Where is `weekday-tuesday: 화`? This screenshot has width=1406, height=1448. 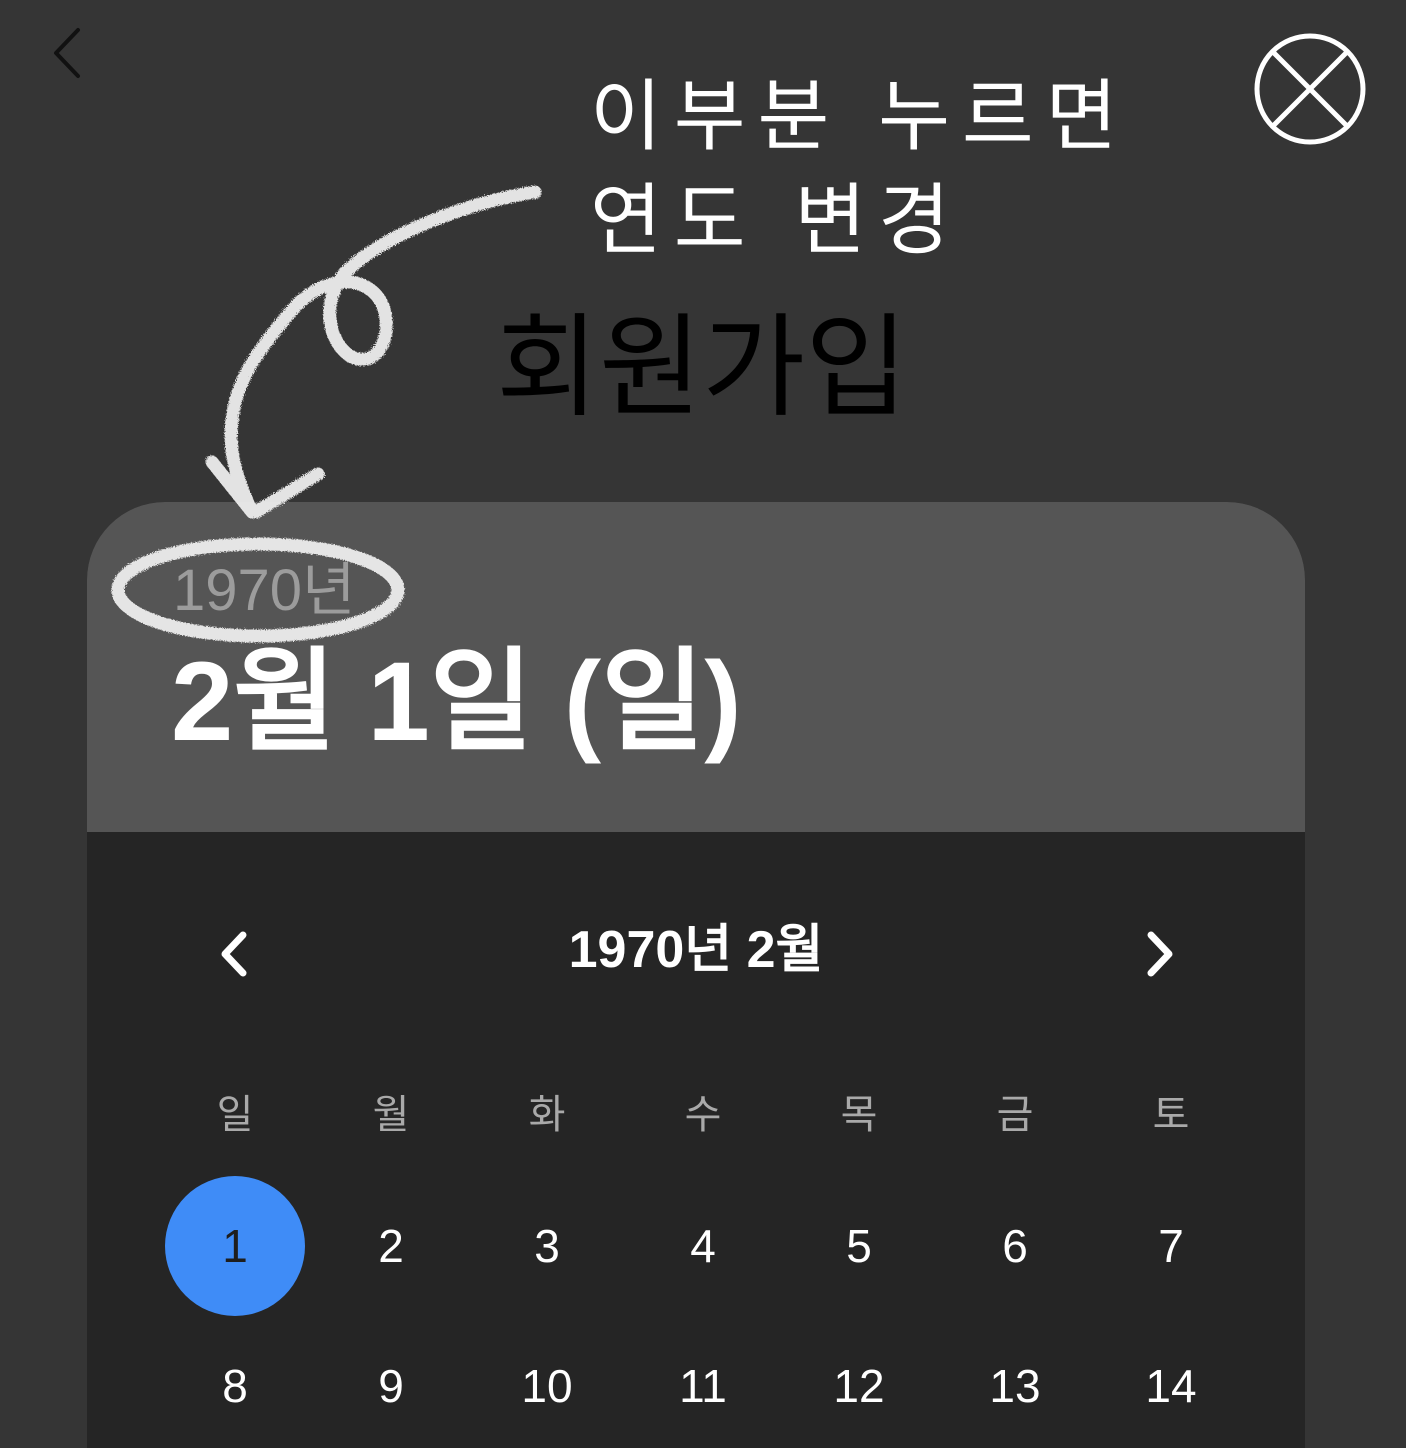
weekday-tuesday: 화 is located at coordinates (547, 1115).